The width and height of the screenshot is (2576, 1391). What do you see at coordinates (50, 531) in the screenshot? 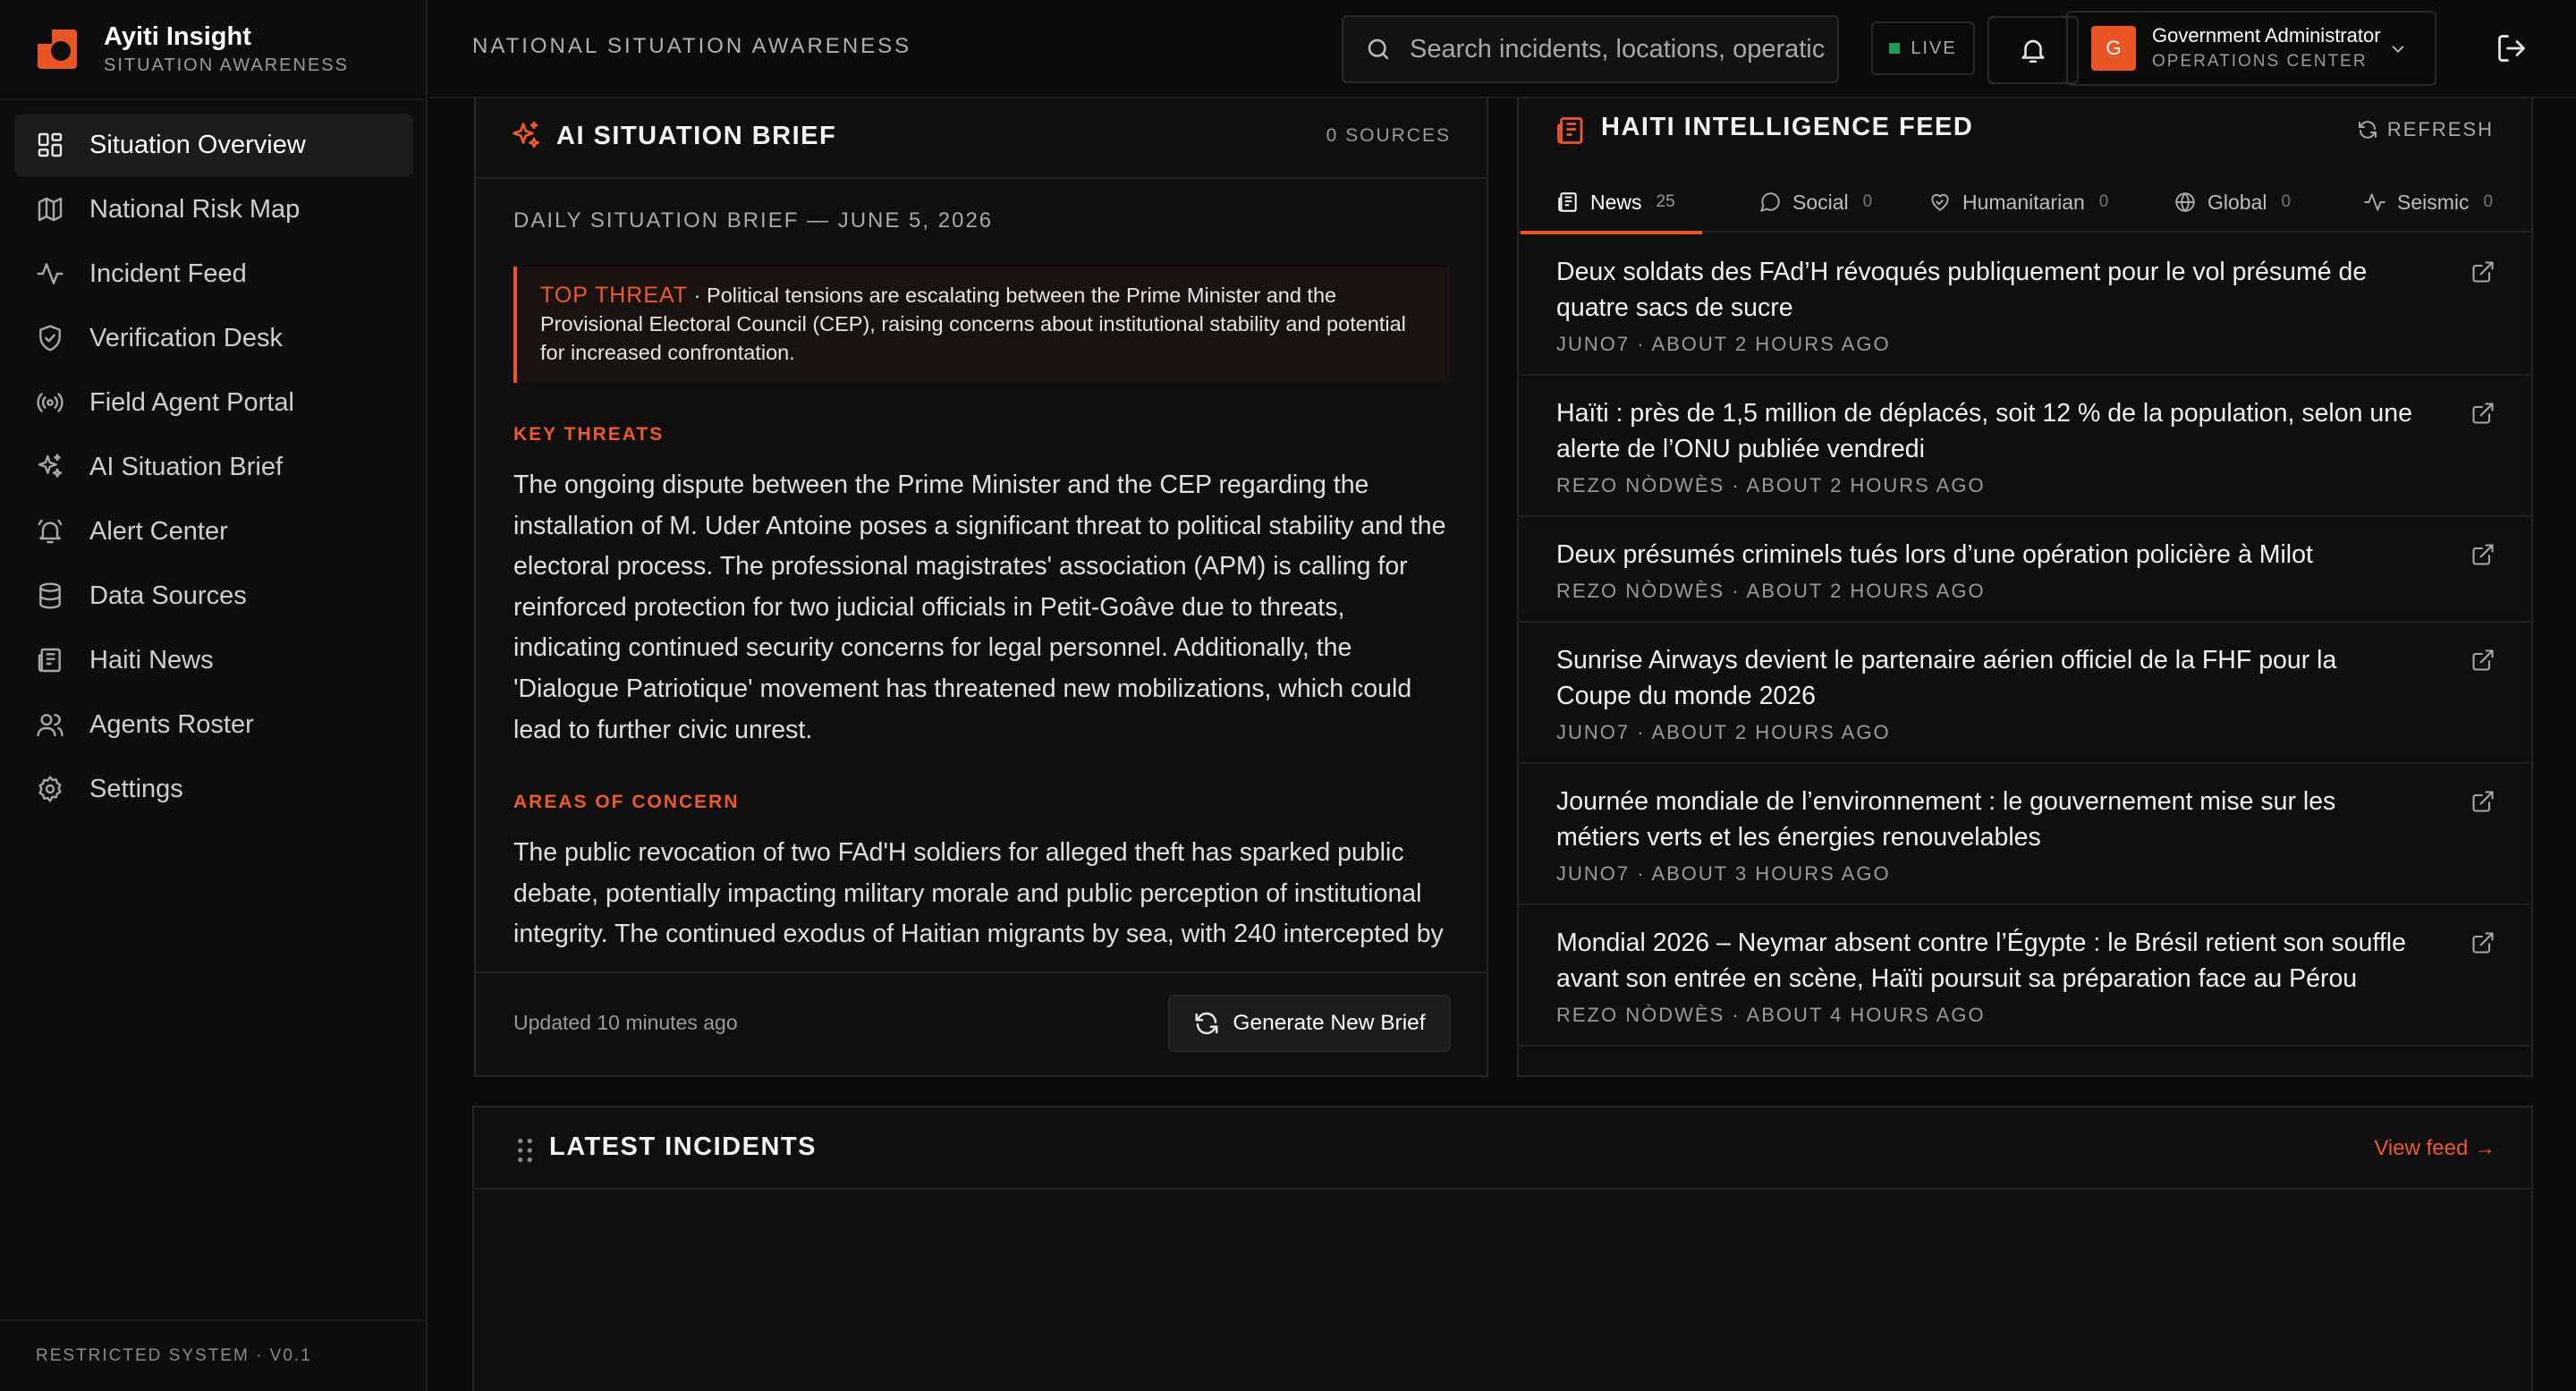
I see `bell-icon` at bounding box center [50, 531].